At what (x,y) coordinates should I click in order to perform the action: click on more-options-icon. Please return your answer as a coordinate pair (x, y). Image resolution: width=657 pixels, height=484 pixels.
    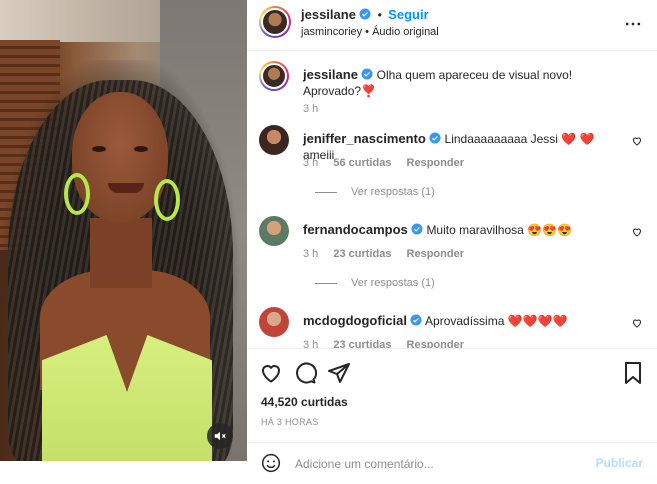
    Looking at the image, I should click on (633, 24).